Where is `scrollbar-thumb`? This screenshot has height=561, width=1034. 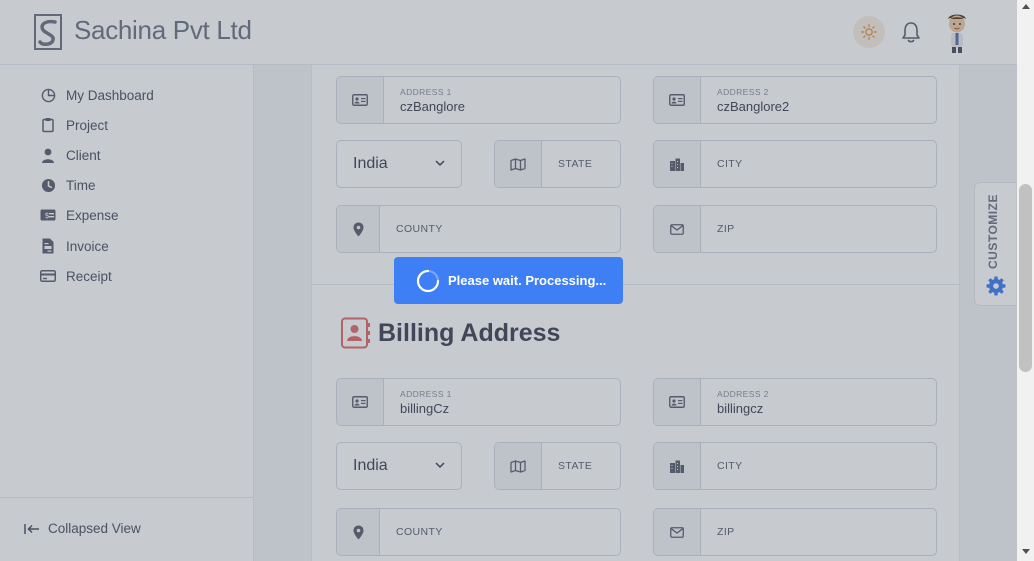
scrollbar-thumb is located at coordinates (1025, 278).